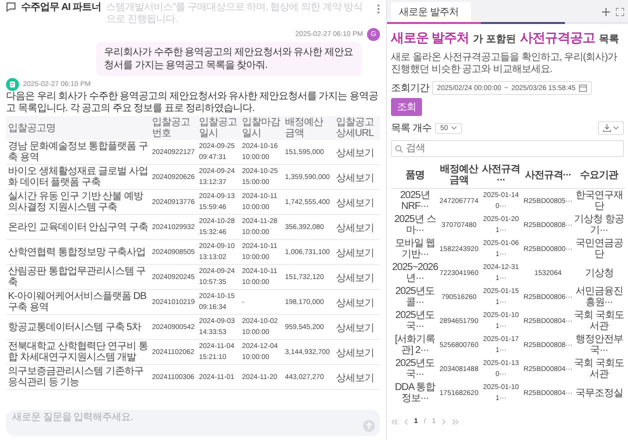 The width and height of the screenshot is (628, 440). What do you see at coordinates (608, 39) in the screenshot?
I see `title-text: 목록` at bounding box center [608, 39].